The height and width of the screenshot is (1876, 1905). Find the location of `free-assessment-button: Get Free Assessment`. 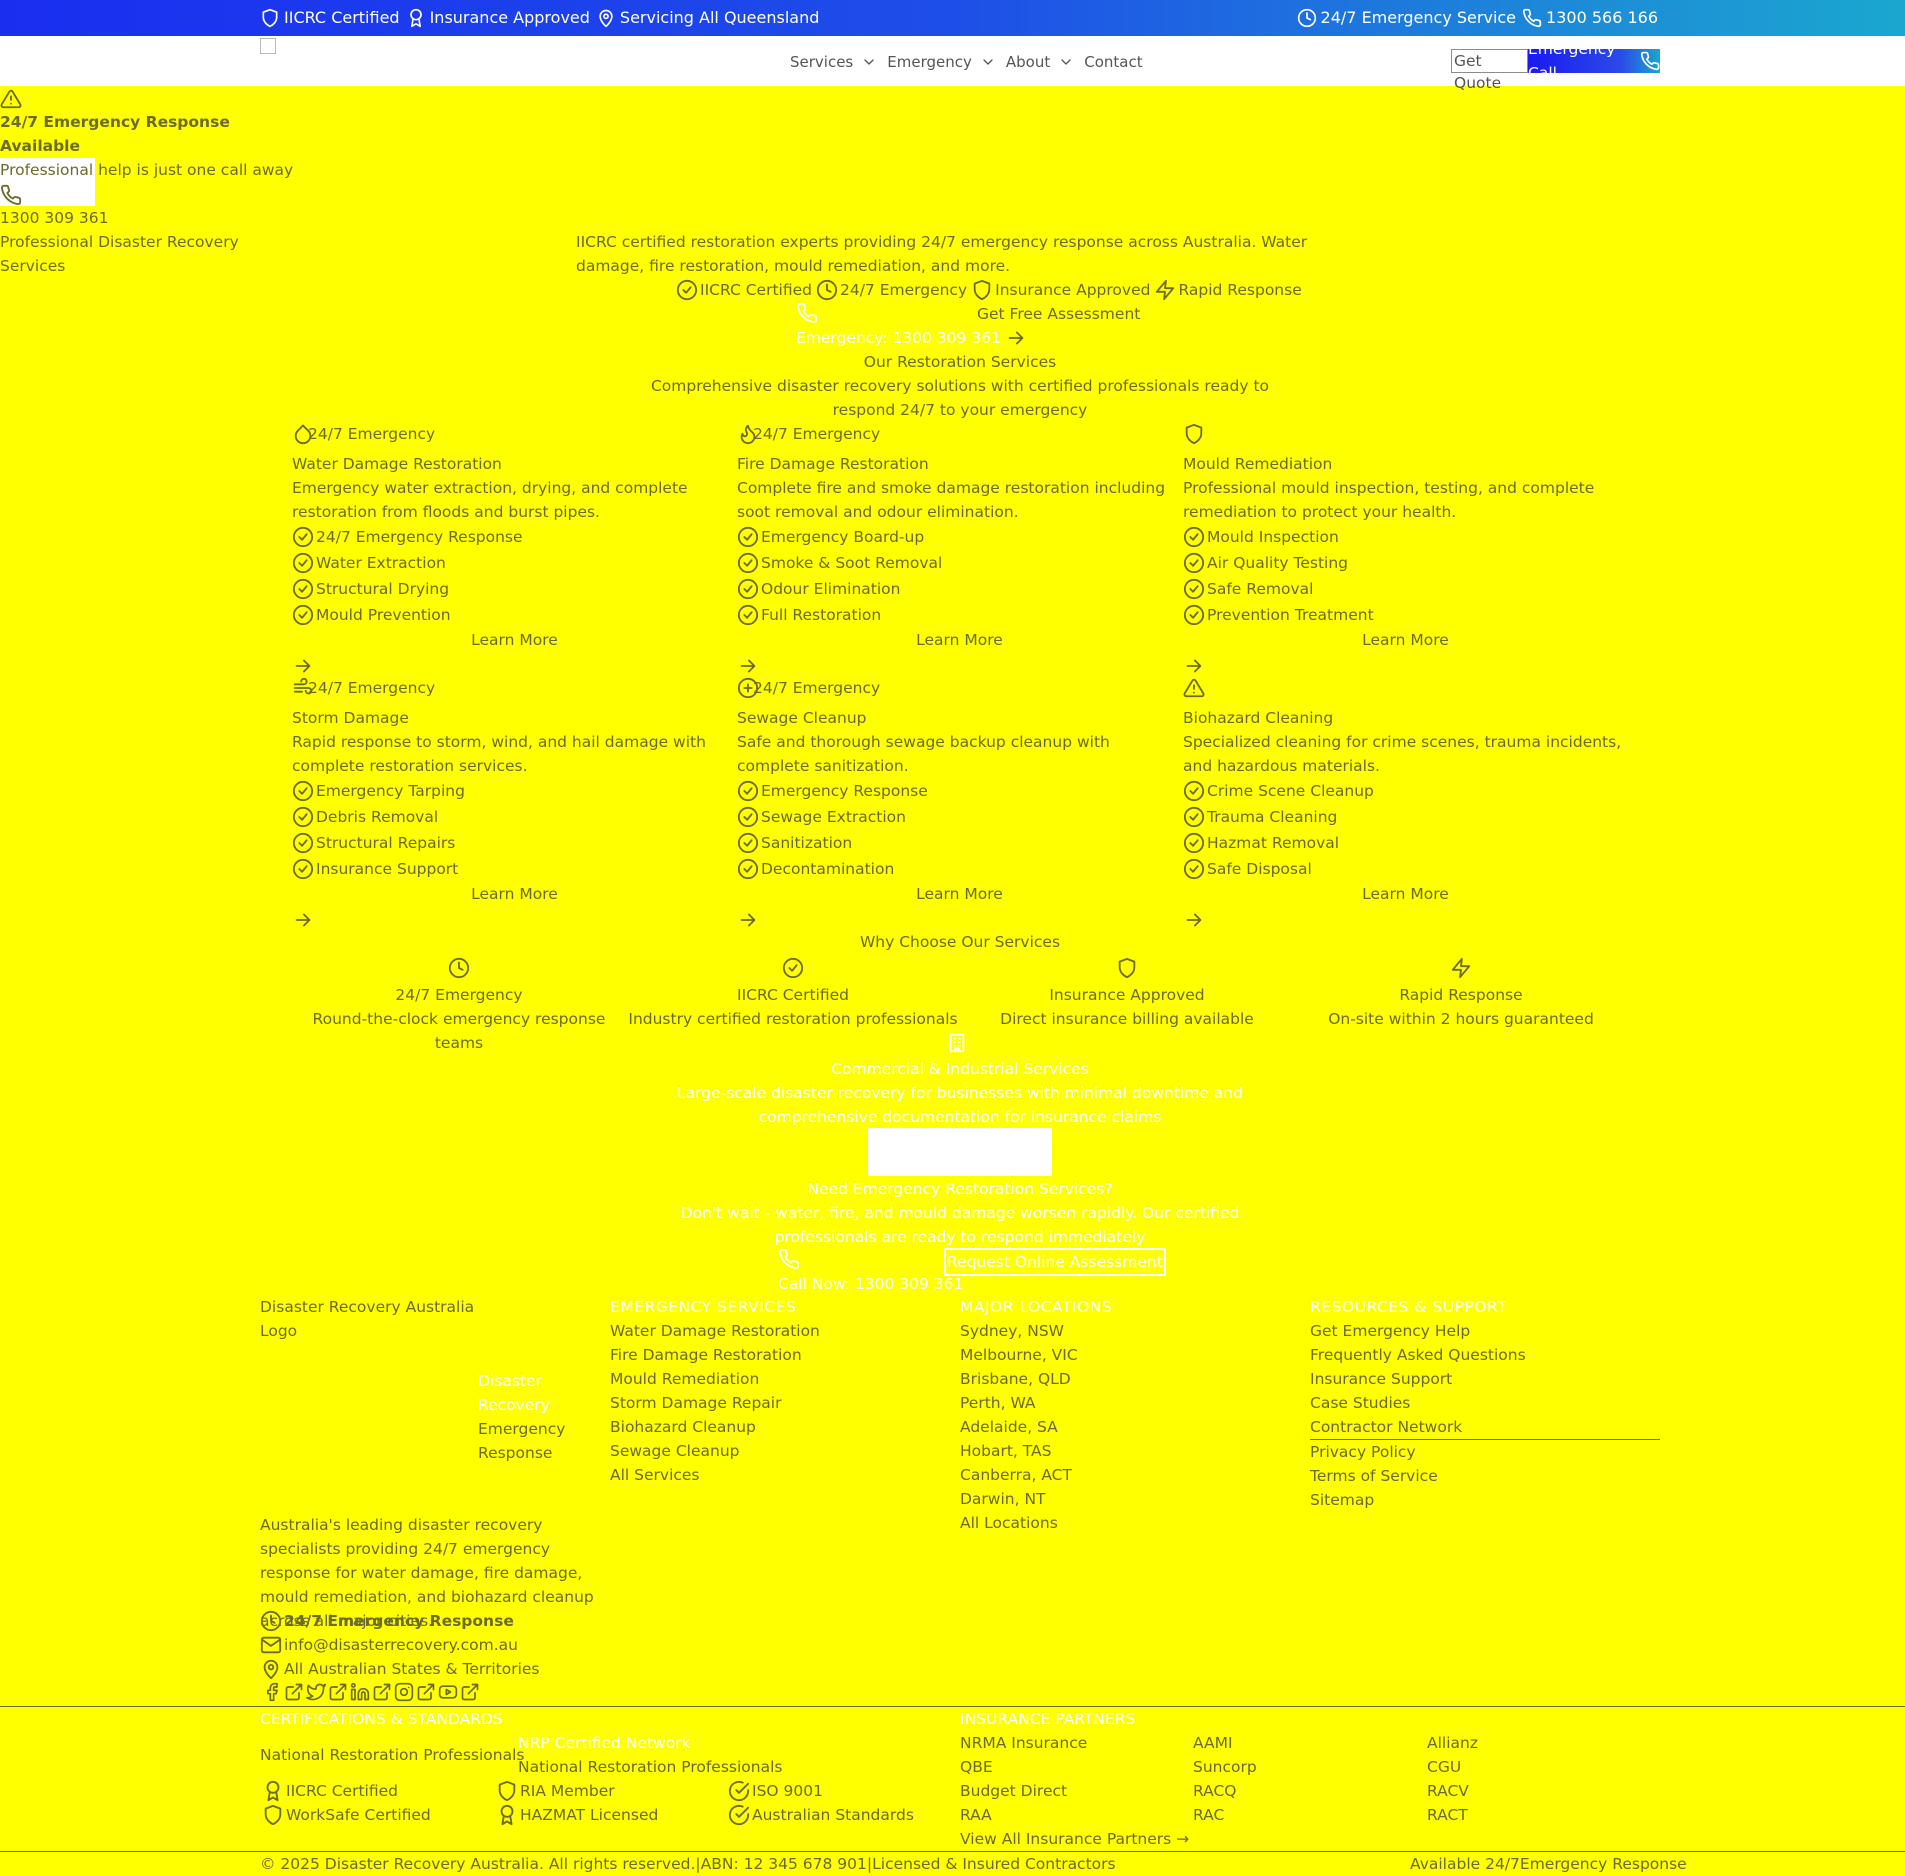

free-assessment-button: Get Free Assessment is located at coordinates (1058, 314).